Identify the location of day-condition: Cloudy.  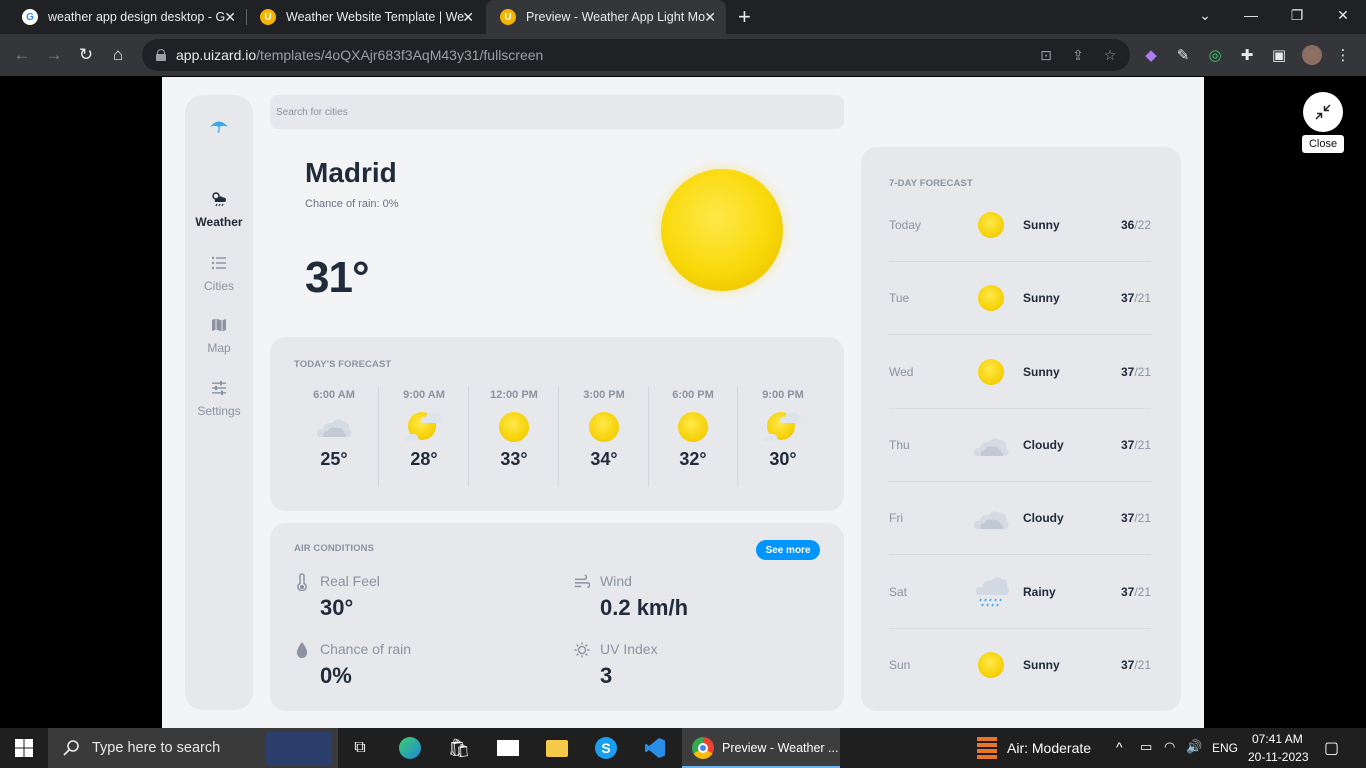
(1043, 518).